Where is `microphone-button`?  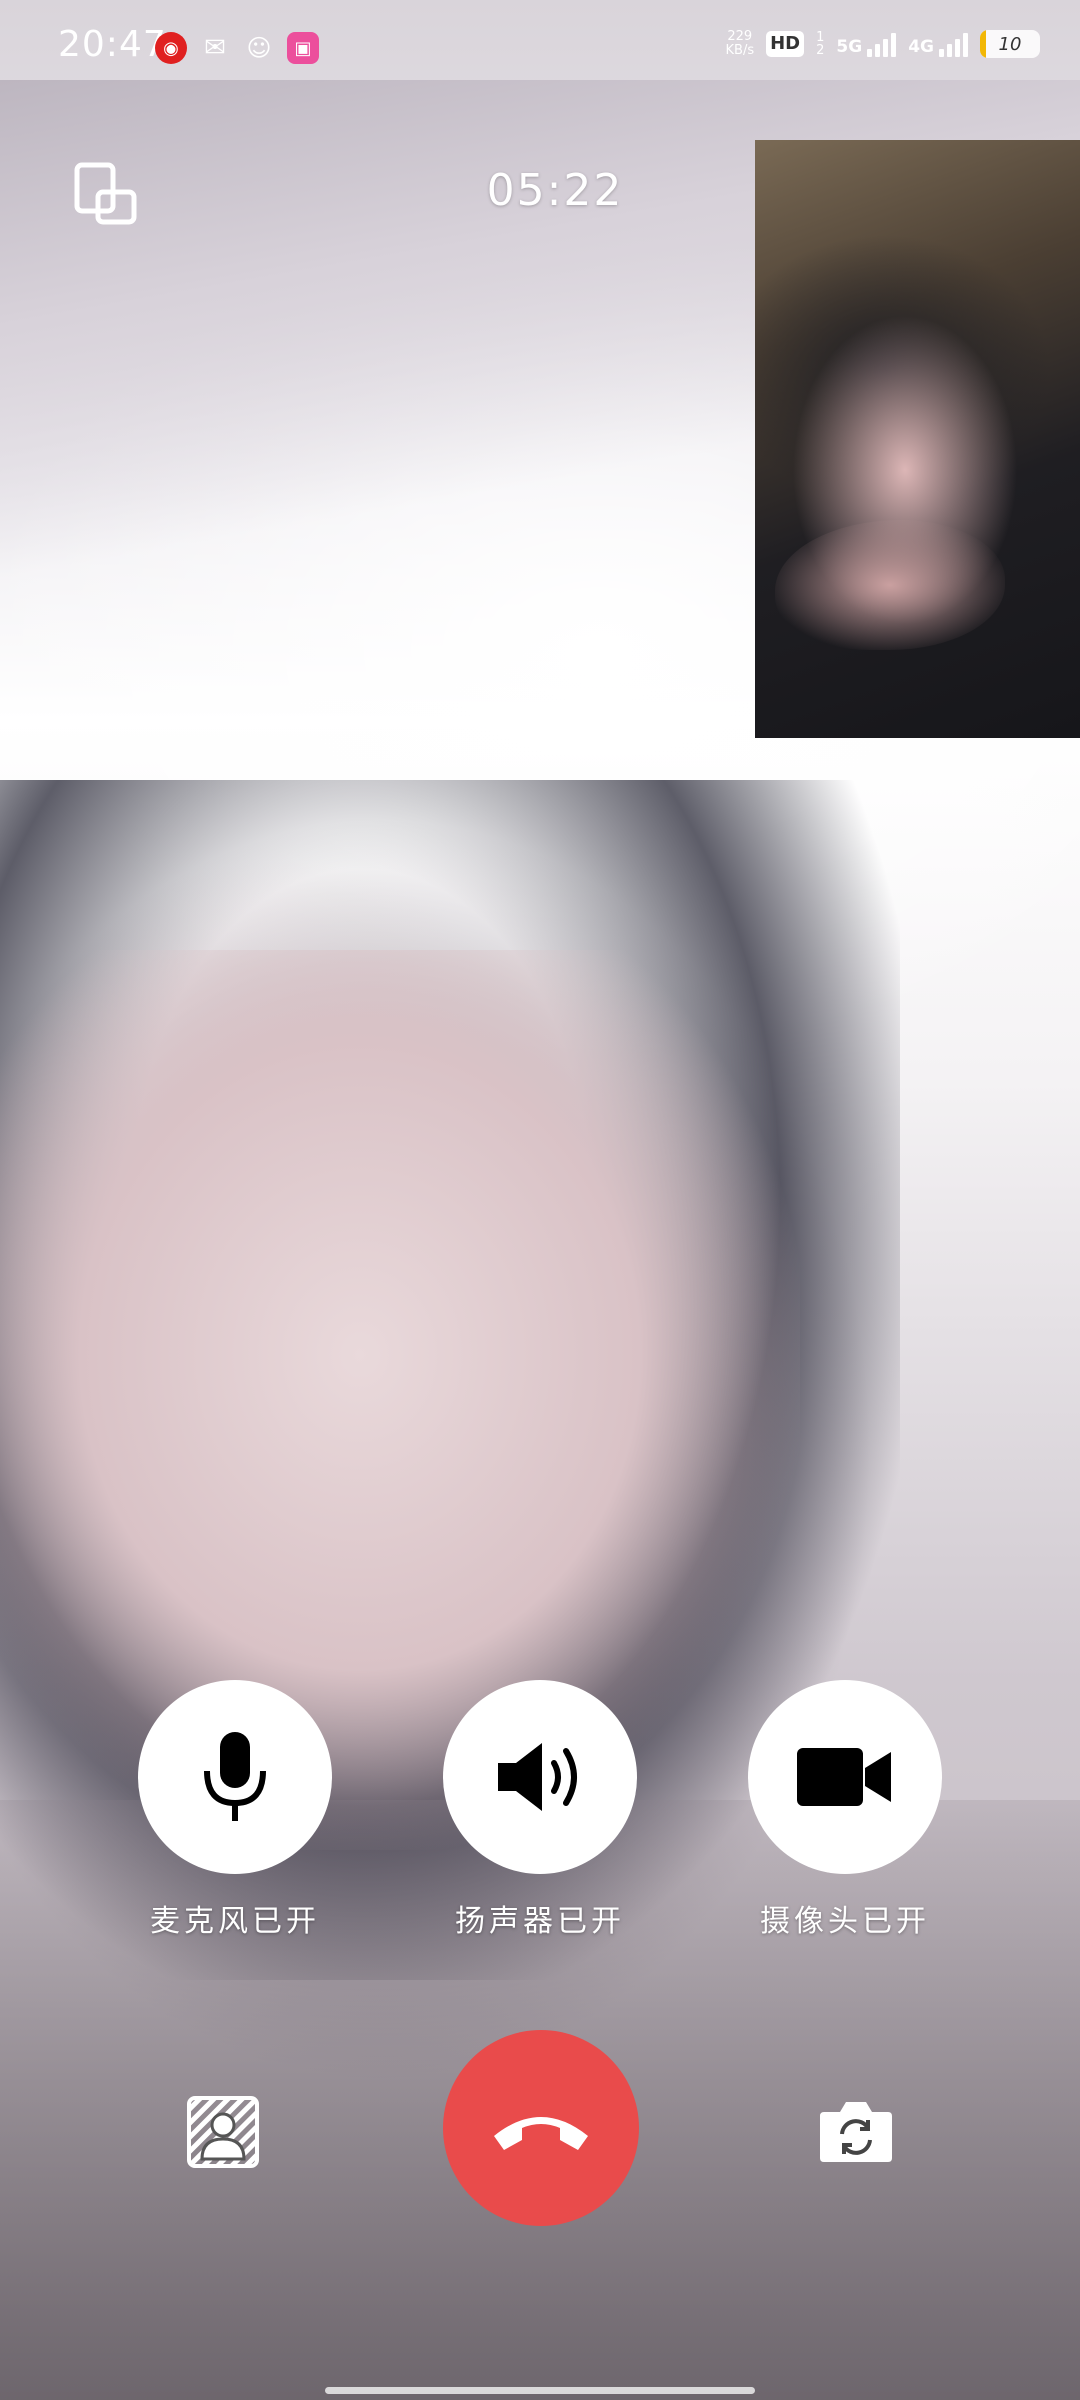
microphone-button is located at coordinates (235, 1777).